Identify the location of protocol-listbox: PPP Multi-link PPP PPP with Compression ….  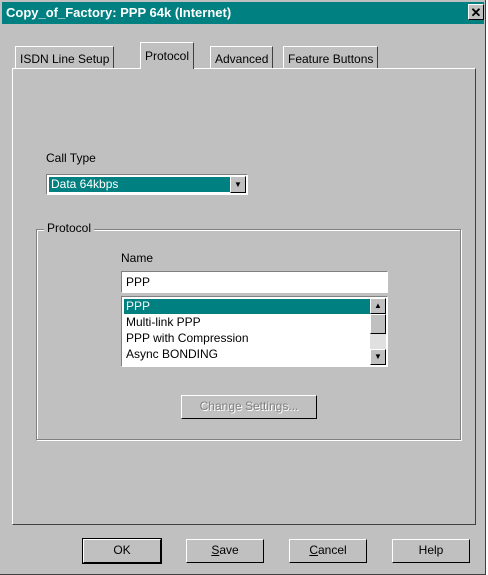
(254, 331).